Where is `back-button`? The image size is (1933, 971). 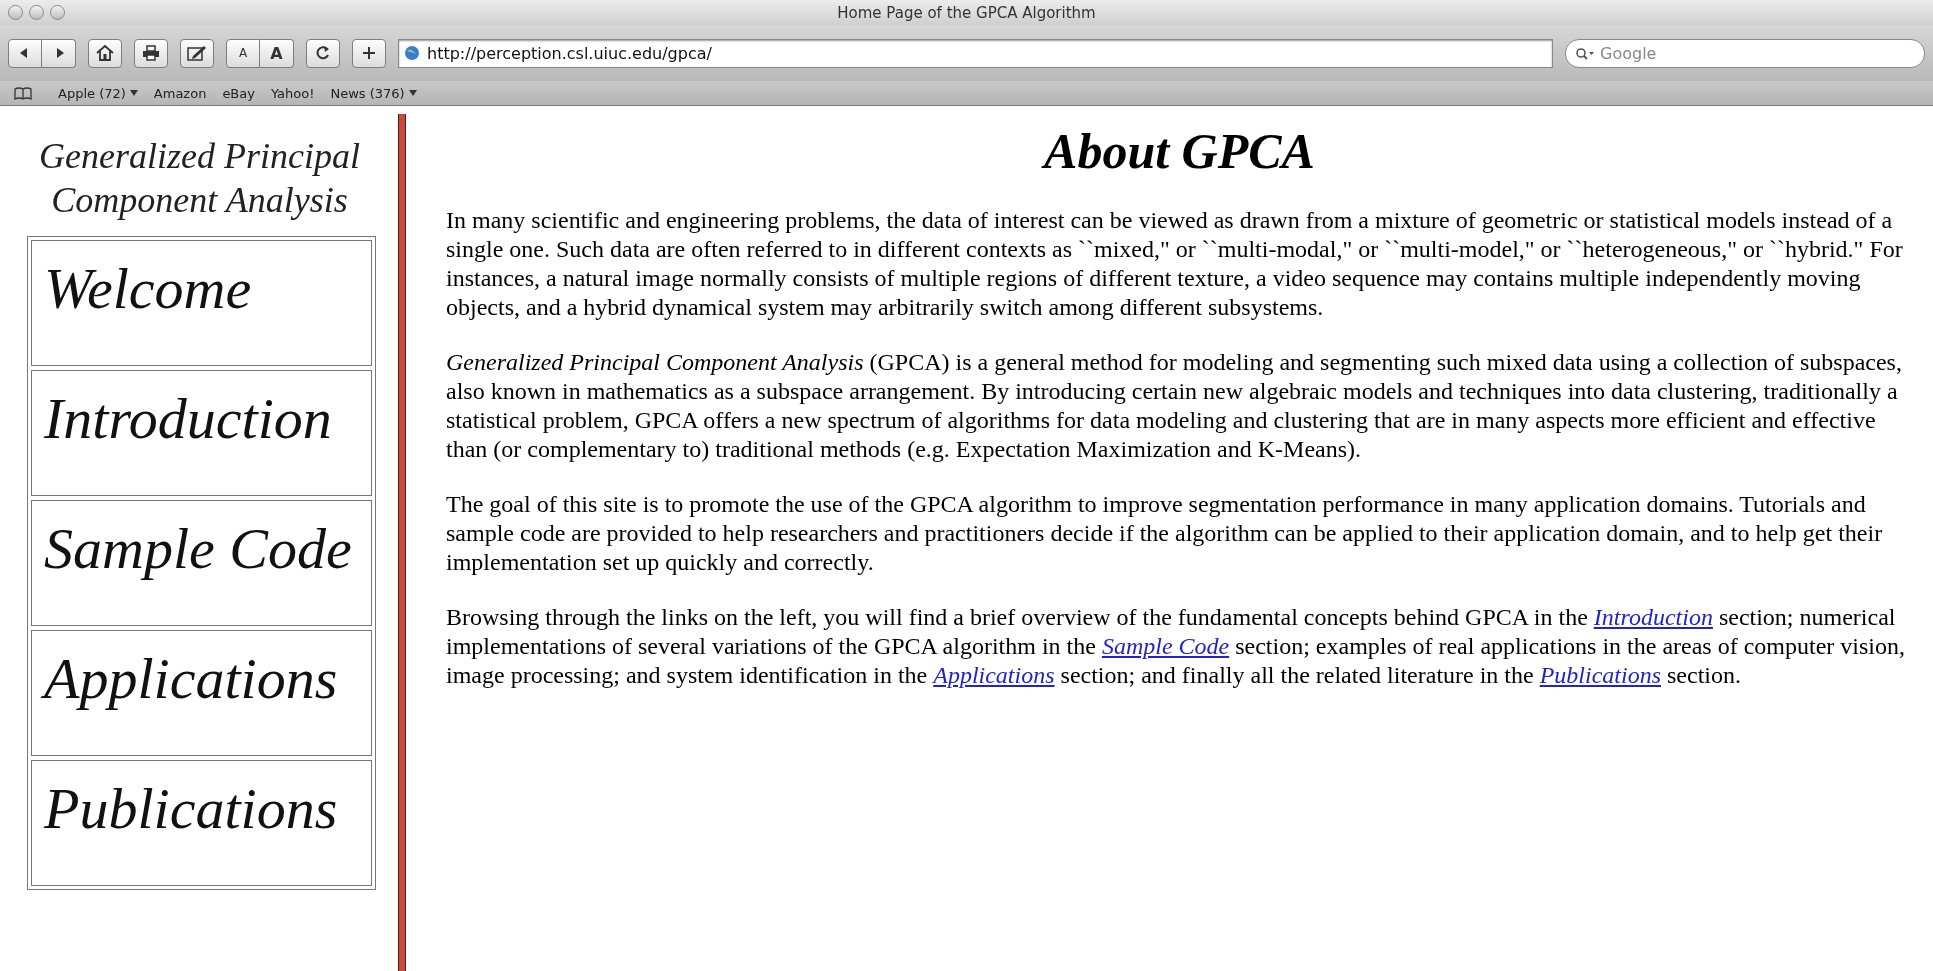 back-button is located at coordinates (25, 53).